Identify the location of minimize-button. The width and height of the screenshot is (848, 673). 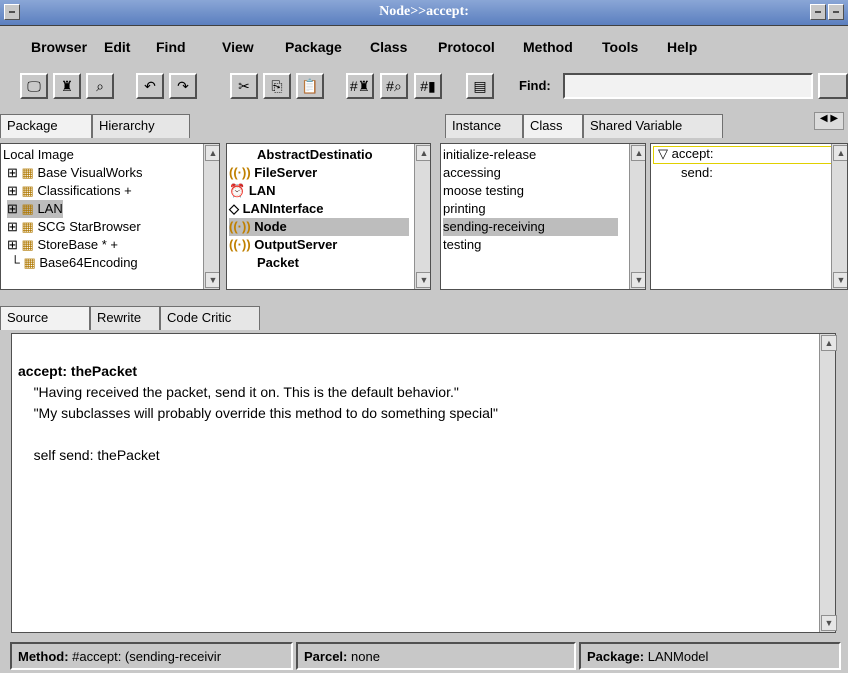
(818, 12).